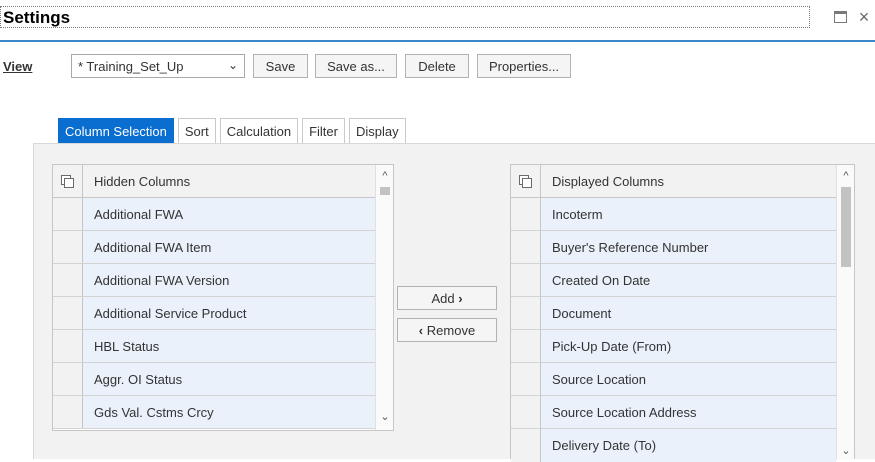 This screenshot has height=462, width=875. What do you see at coordinates (37, 17) in the screenshot?
I see `dialog-title: Settings` at bounding box center [37, 17].